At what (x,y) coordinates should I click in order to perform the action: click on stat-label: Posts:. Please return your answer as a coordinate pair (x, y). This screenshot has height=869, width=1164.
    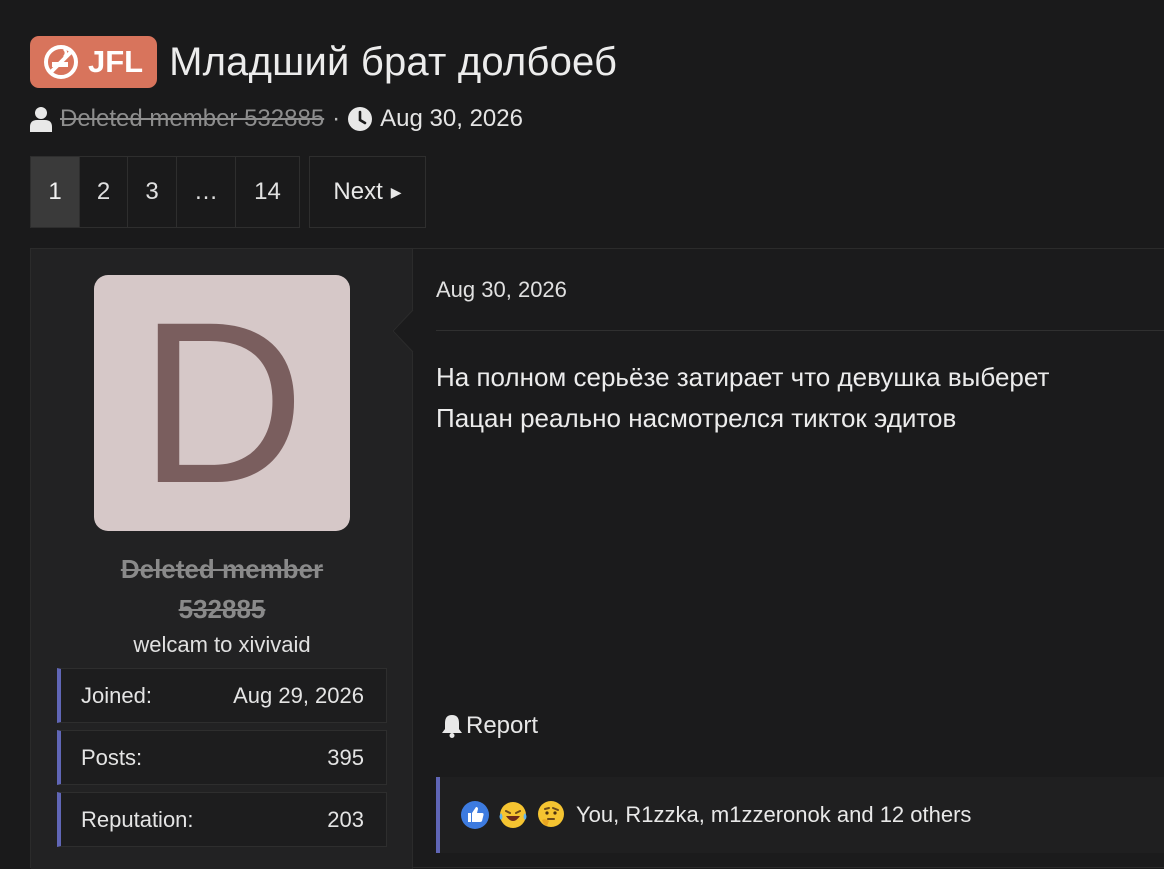
    Looking at the image, I should click on (112, 757).